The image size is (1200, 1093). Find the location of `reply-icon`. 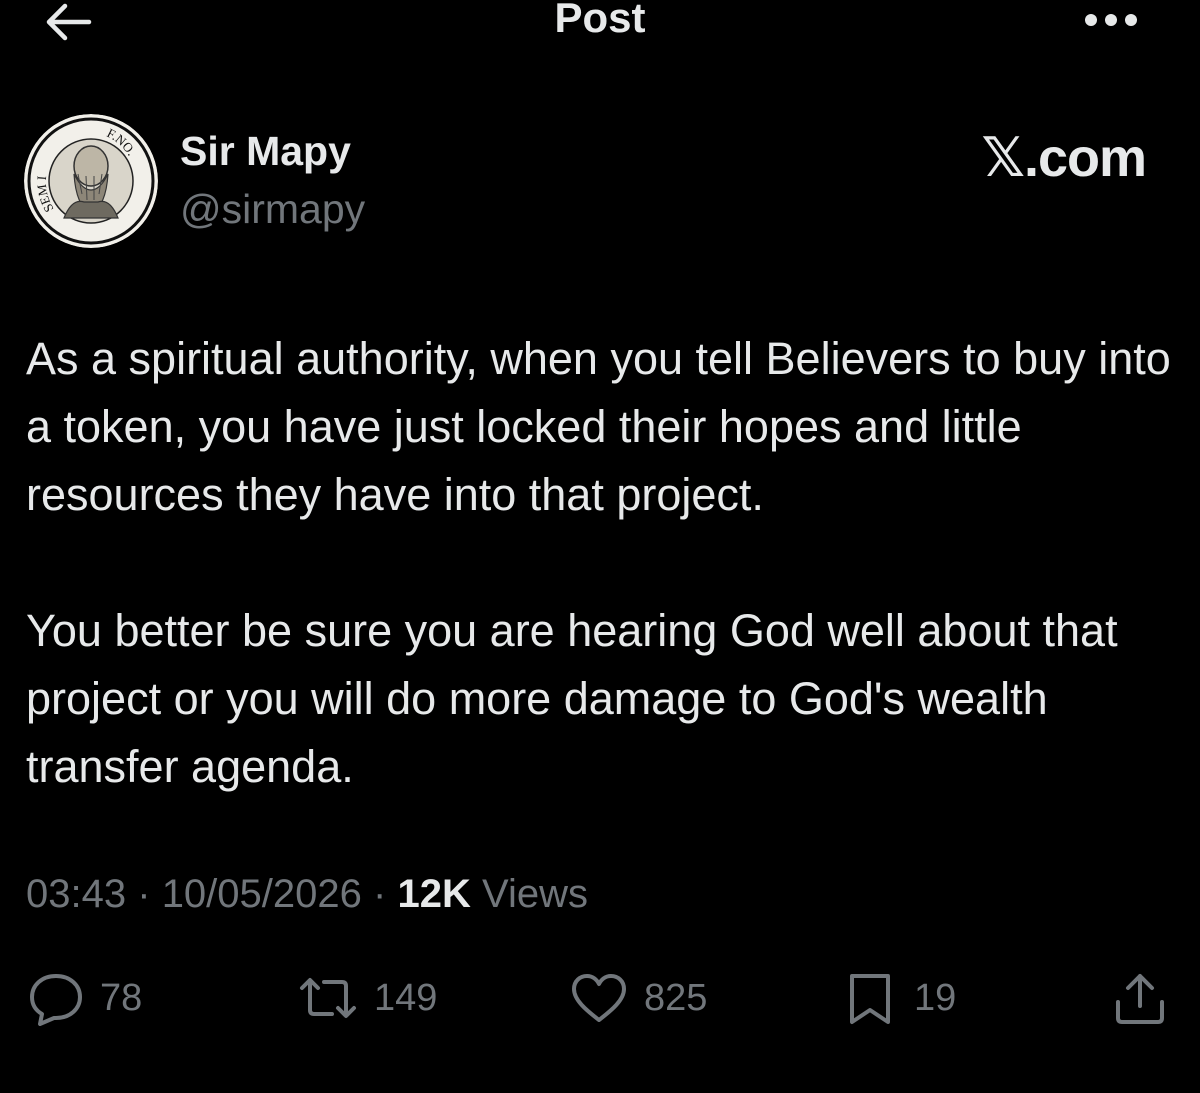

reply-icon is located at coordinates (56, 998).